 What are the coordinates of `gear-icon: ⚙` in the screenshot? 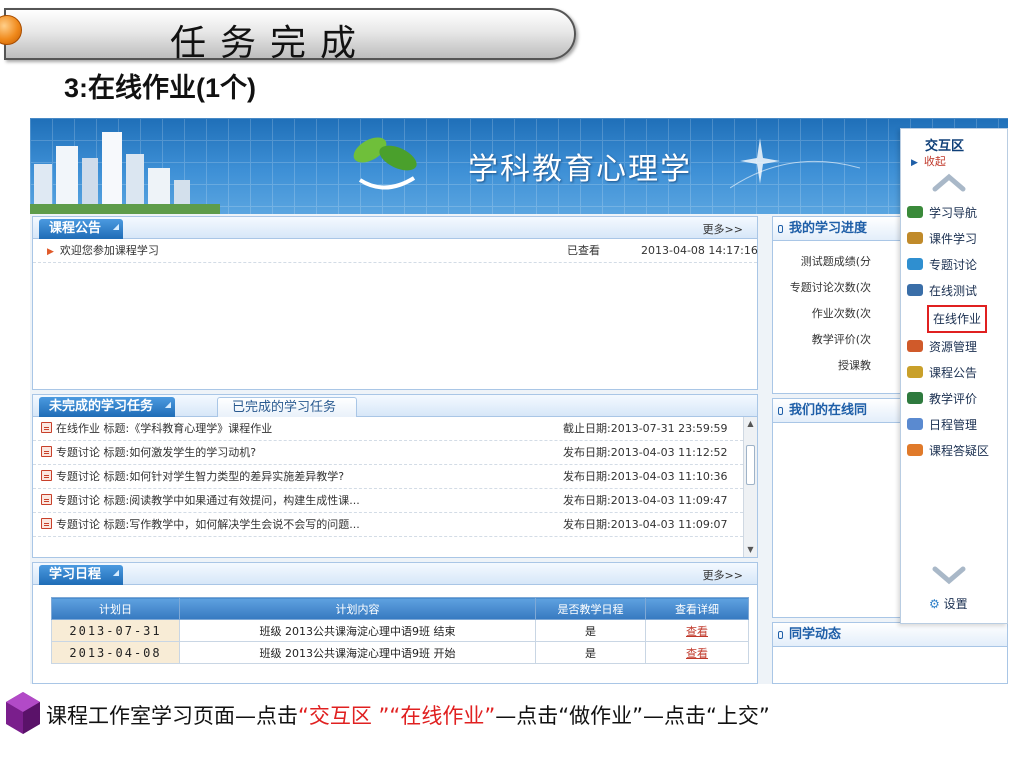 It's located at (934, 604).